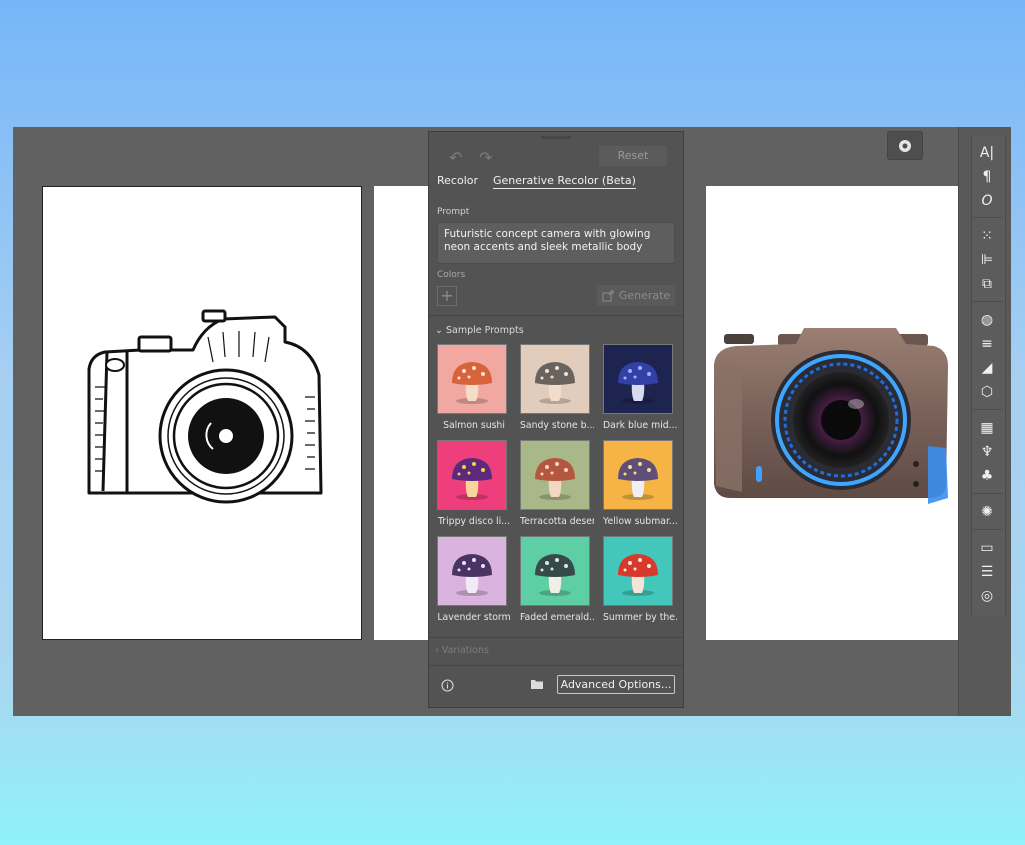 The image size is (1025, 845). Describe the element at coordinates (556, 137) in the screenshot. I see `panel-grip` at that location.